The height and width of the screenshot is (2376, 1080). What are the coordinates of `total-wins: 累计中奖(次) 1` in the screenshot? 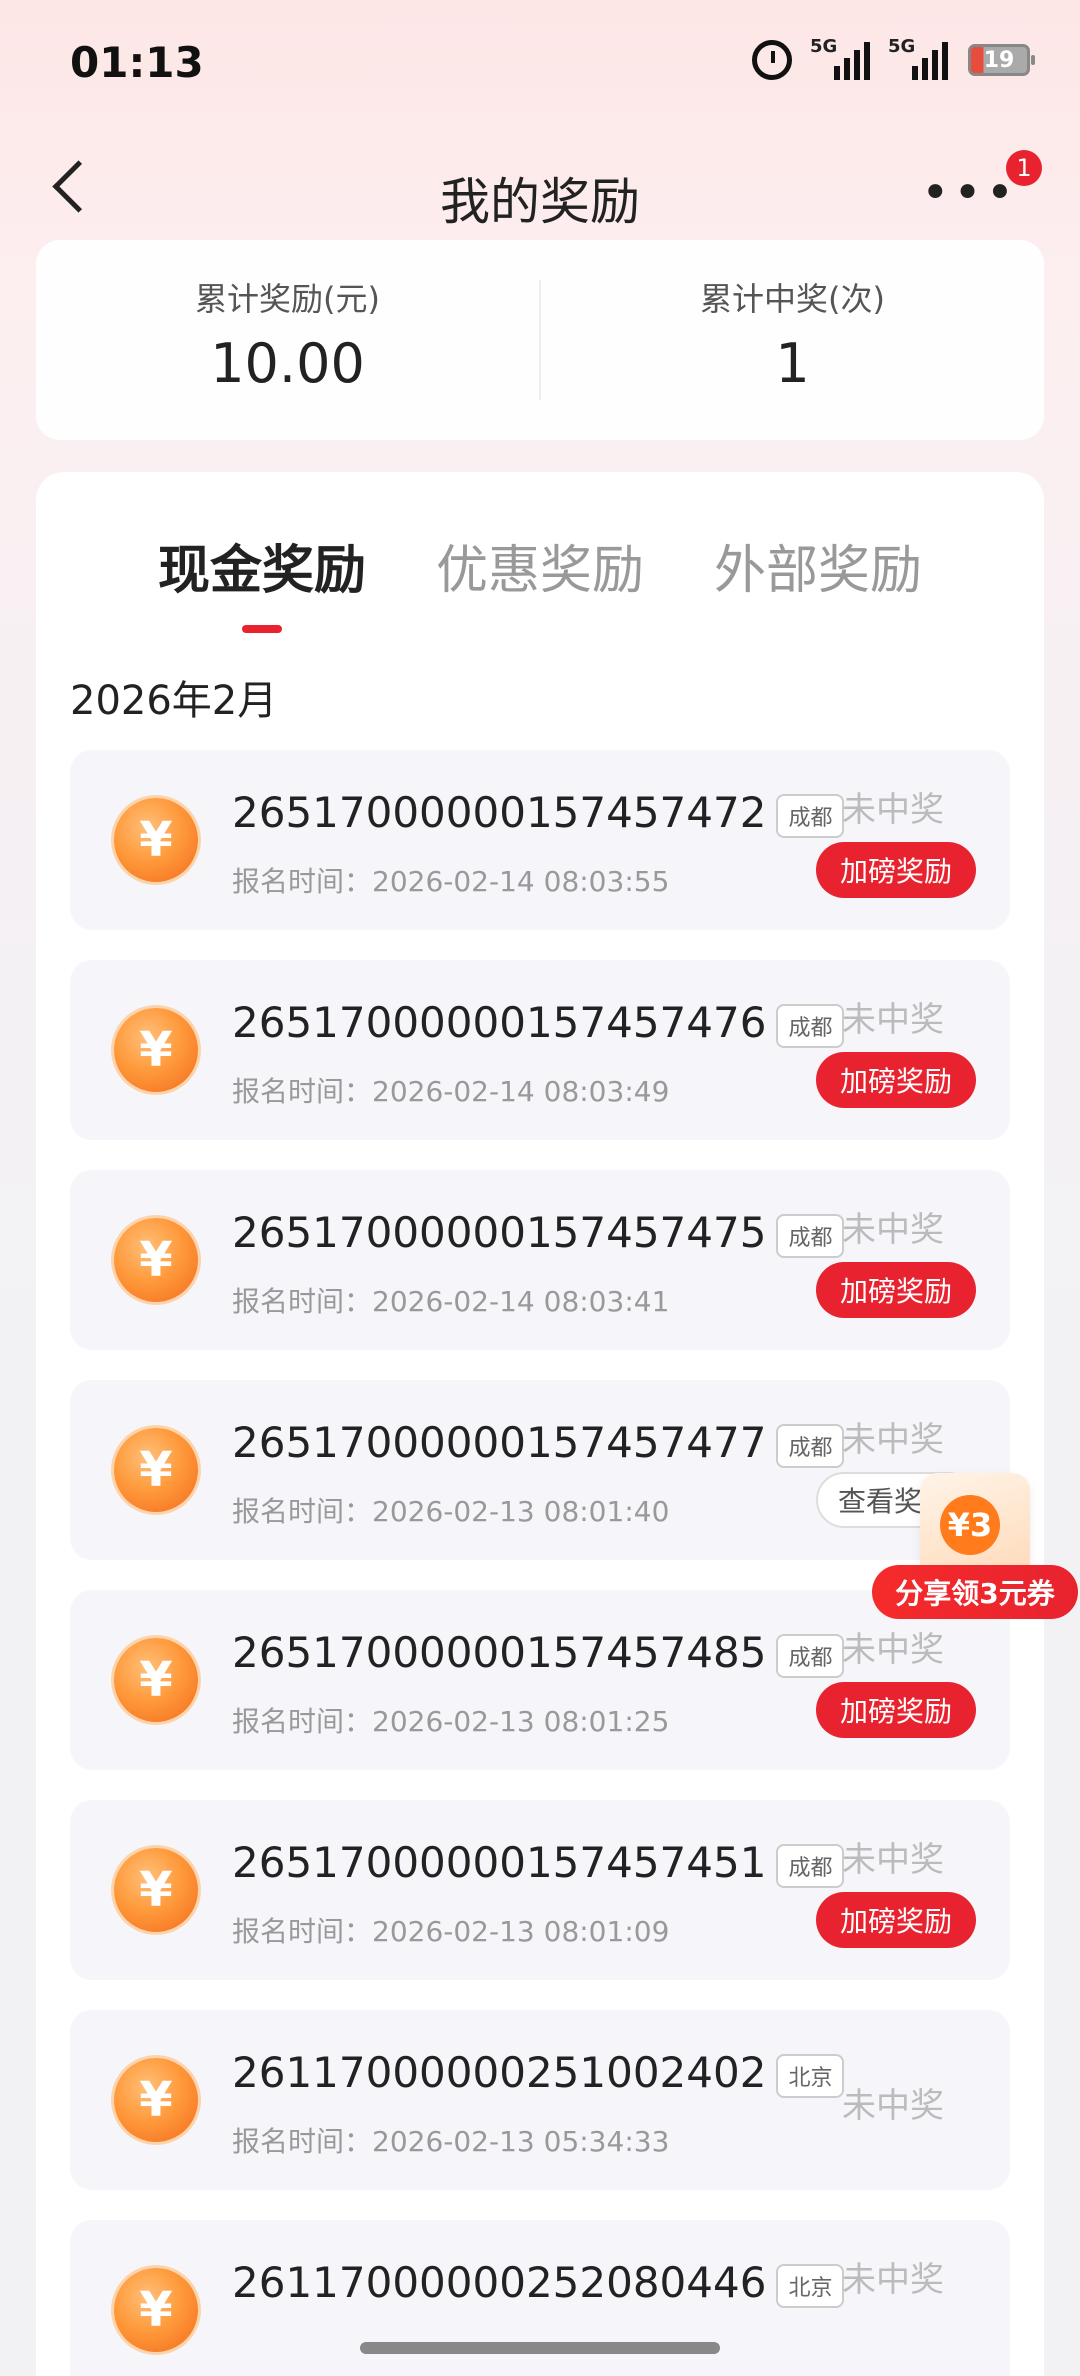 It's located at (792, 340).